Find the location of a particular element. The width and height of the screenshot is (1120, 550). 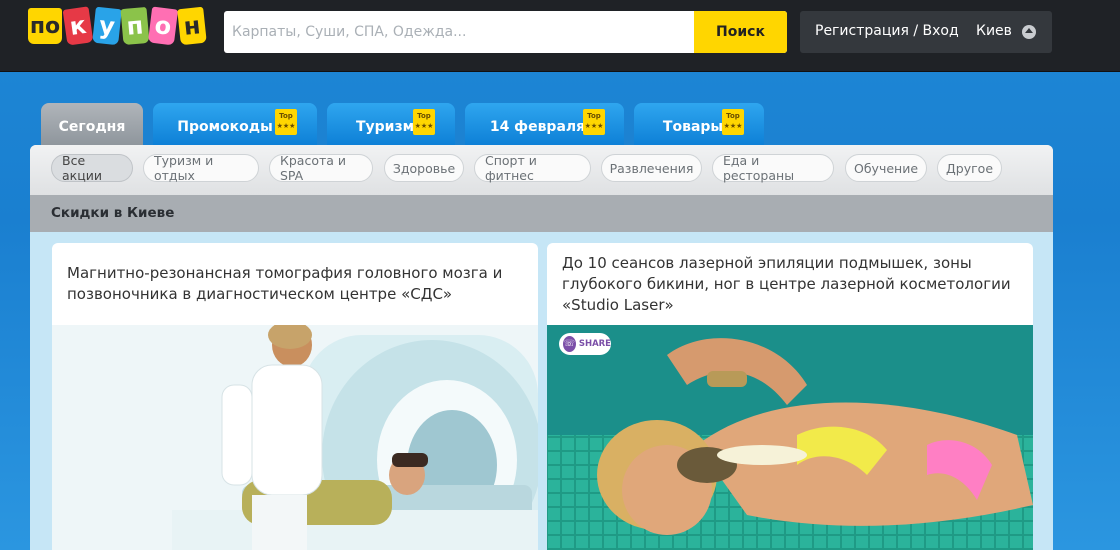

tab-tourism: Туризм Top ★★★ is located at coordinates (391, 124).